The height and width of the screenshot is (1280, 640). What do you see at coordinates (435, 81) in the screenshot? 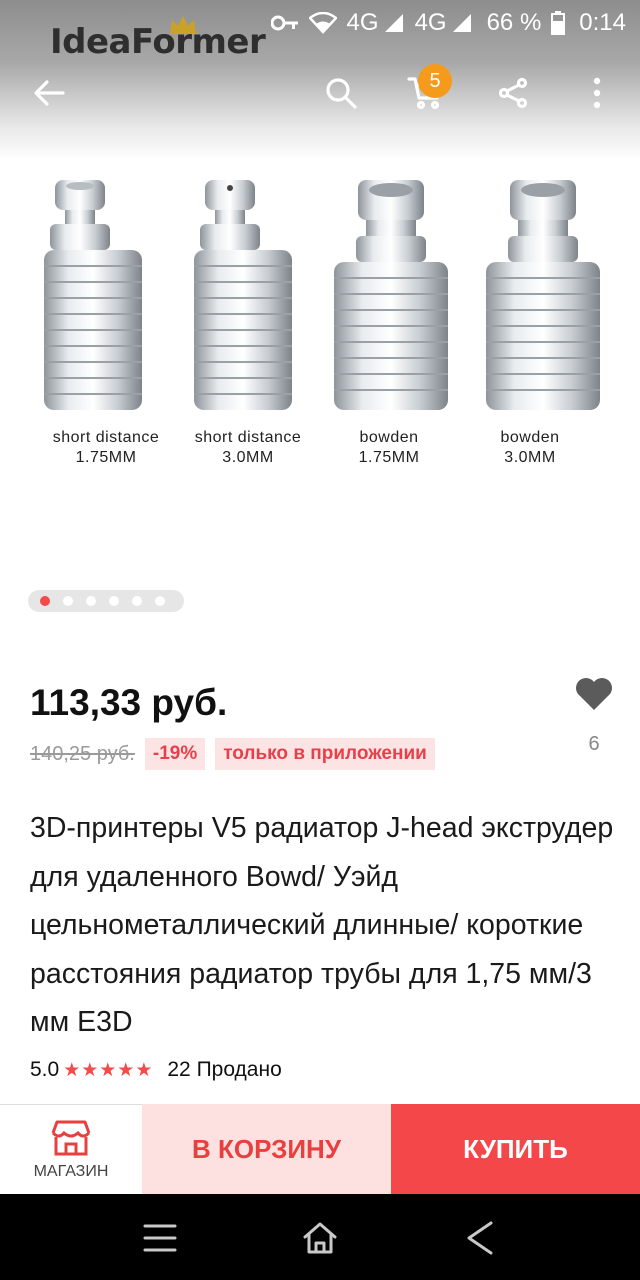
I see `cart-count-badge: 5` at bounding box center [435, 81].